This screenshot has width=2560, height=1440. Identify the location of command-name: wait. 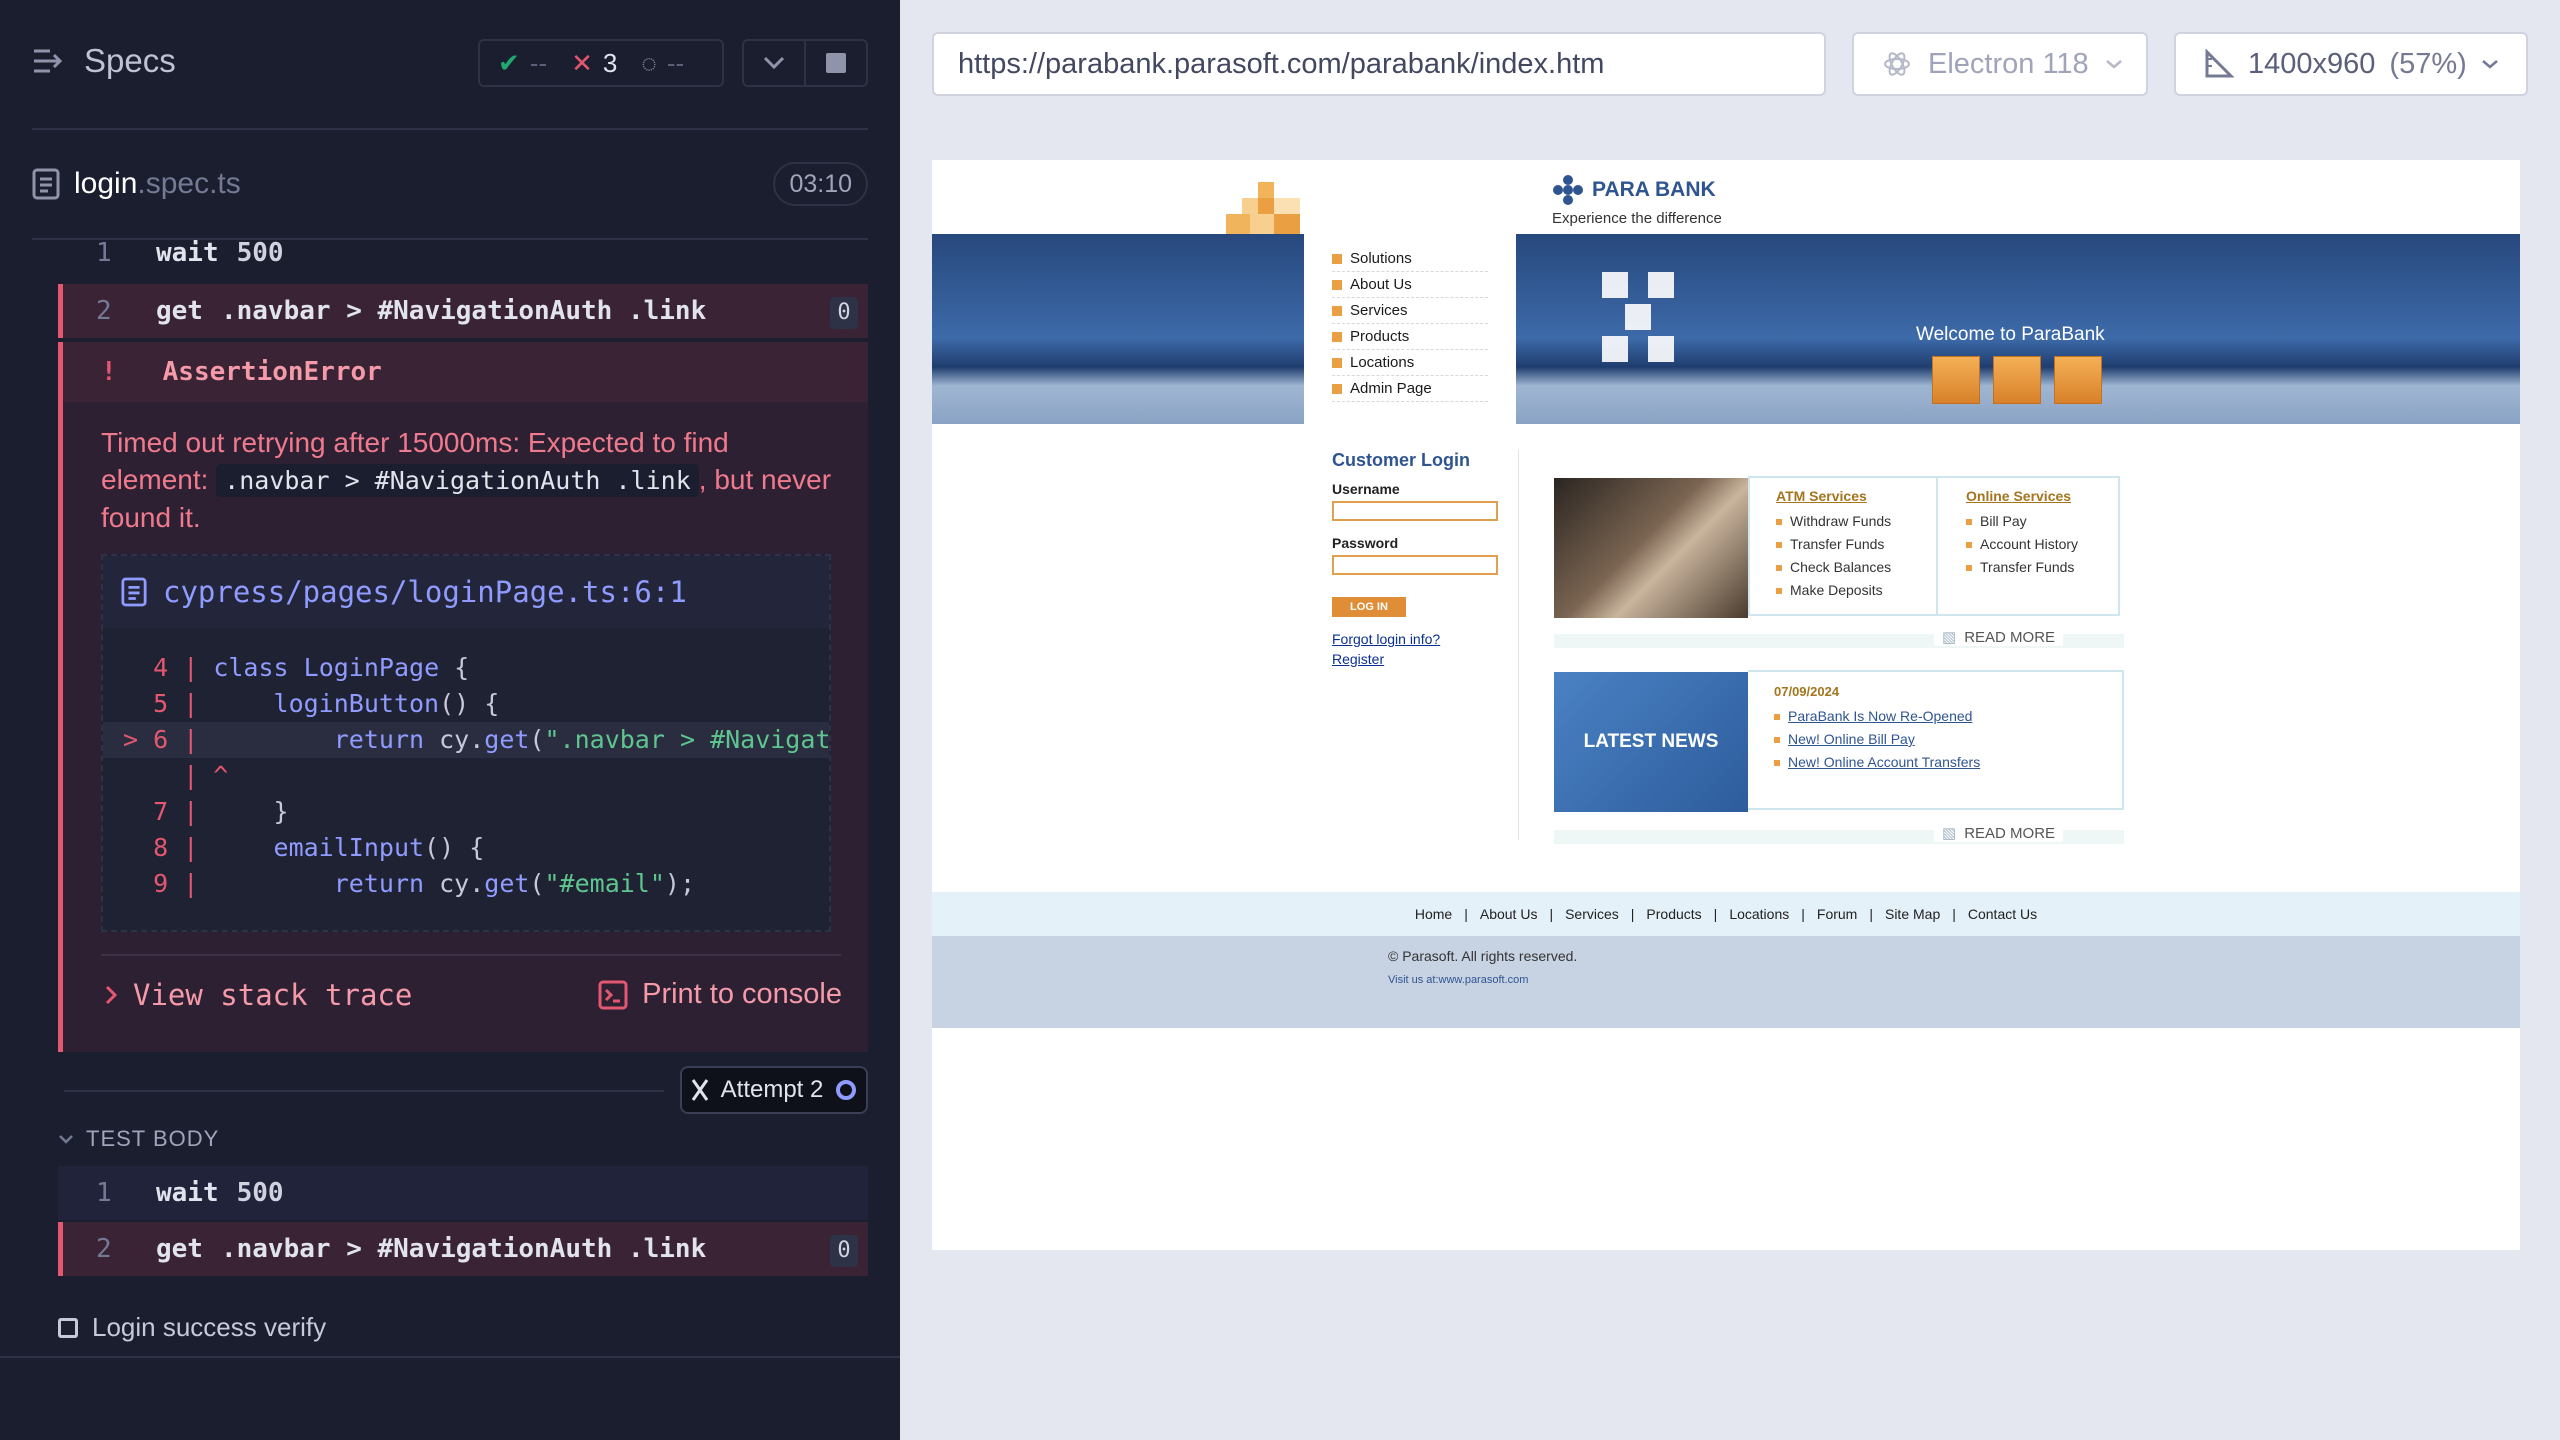
(187, 1193).